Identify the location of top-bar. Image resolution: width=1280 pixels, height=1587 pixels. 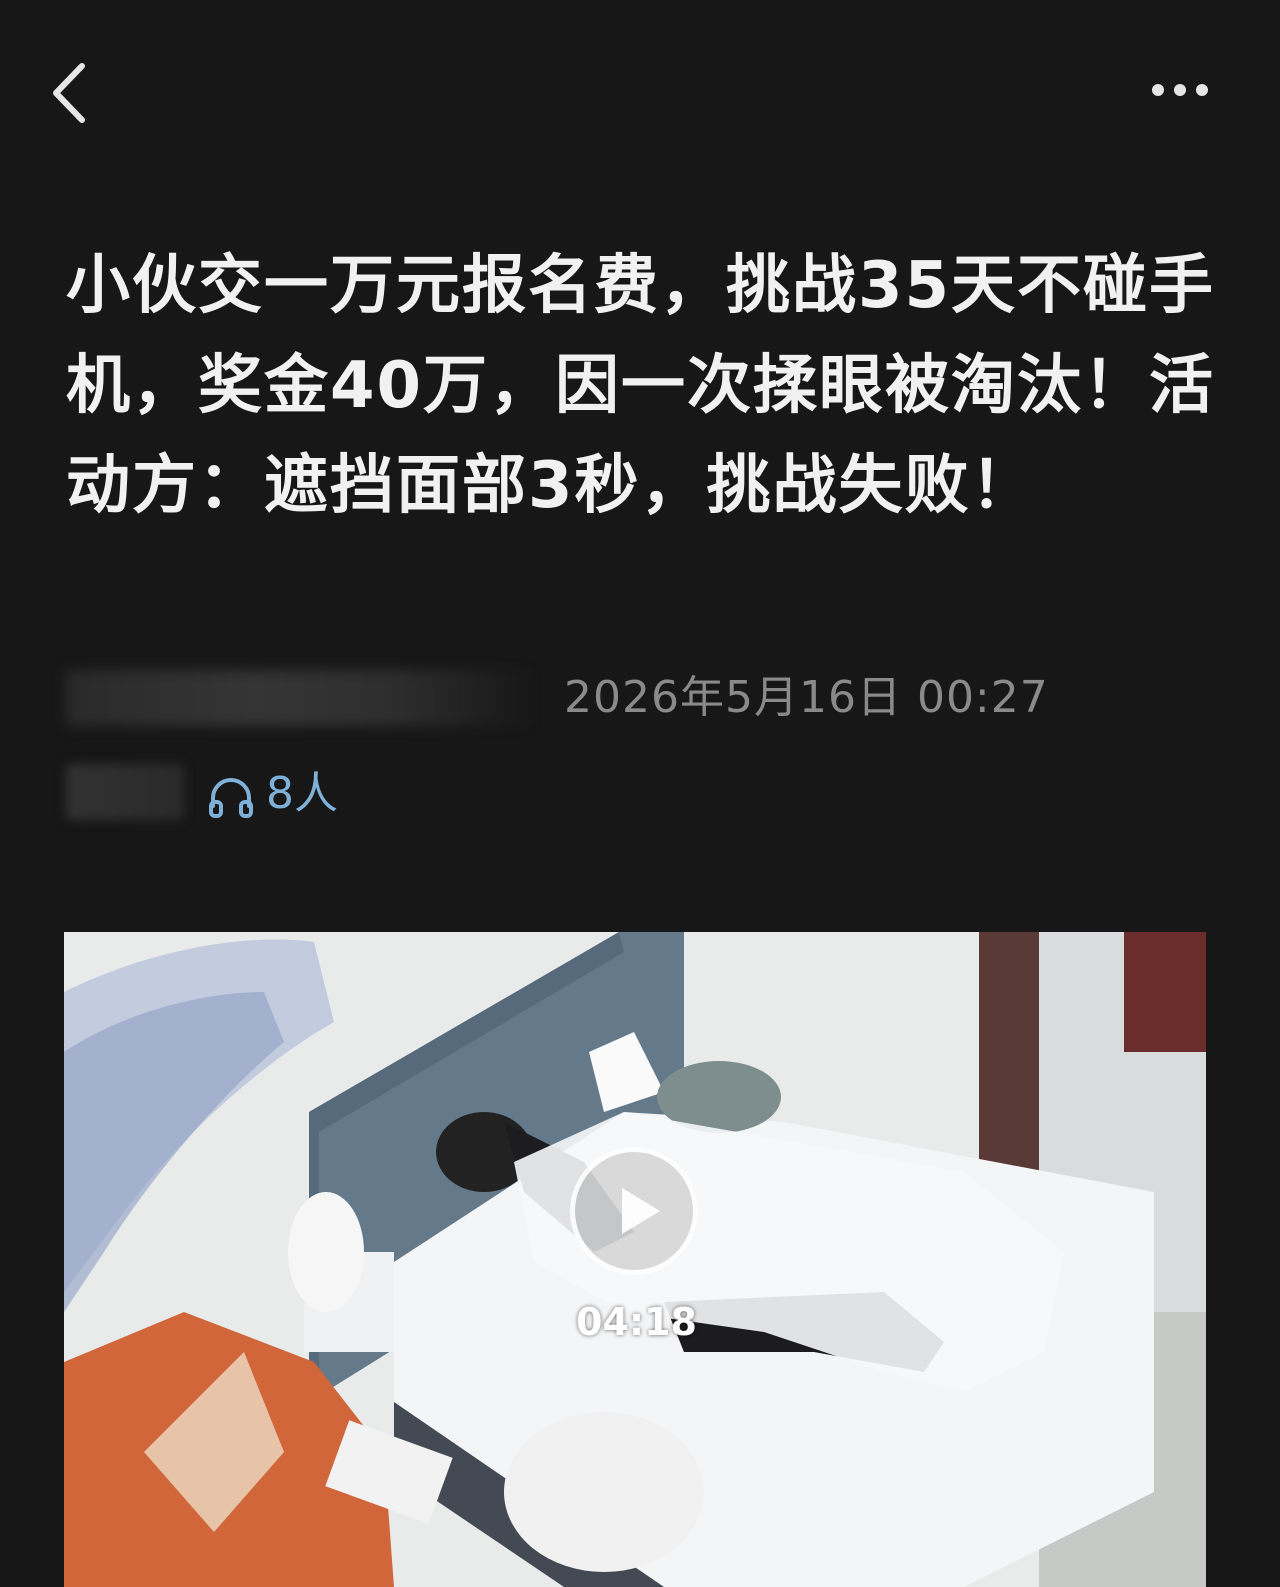
(640, 95).